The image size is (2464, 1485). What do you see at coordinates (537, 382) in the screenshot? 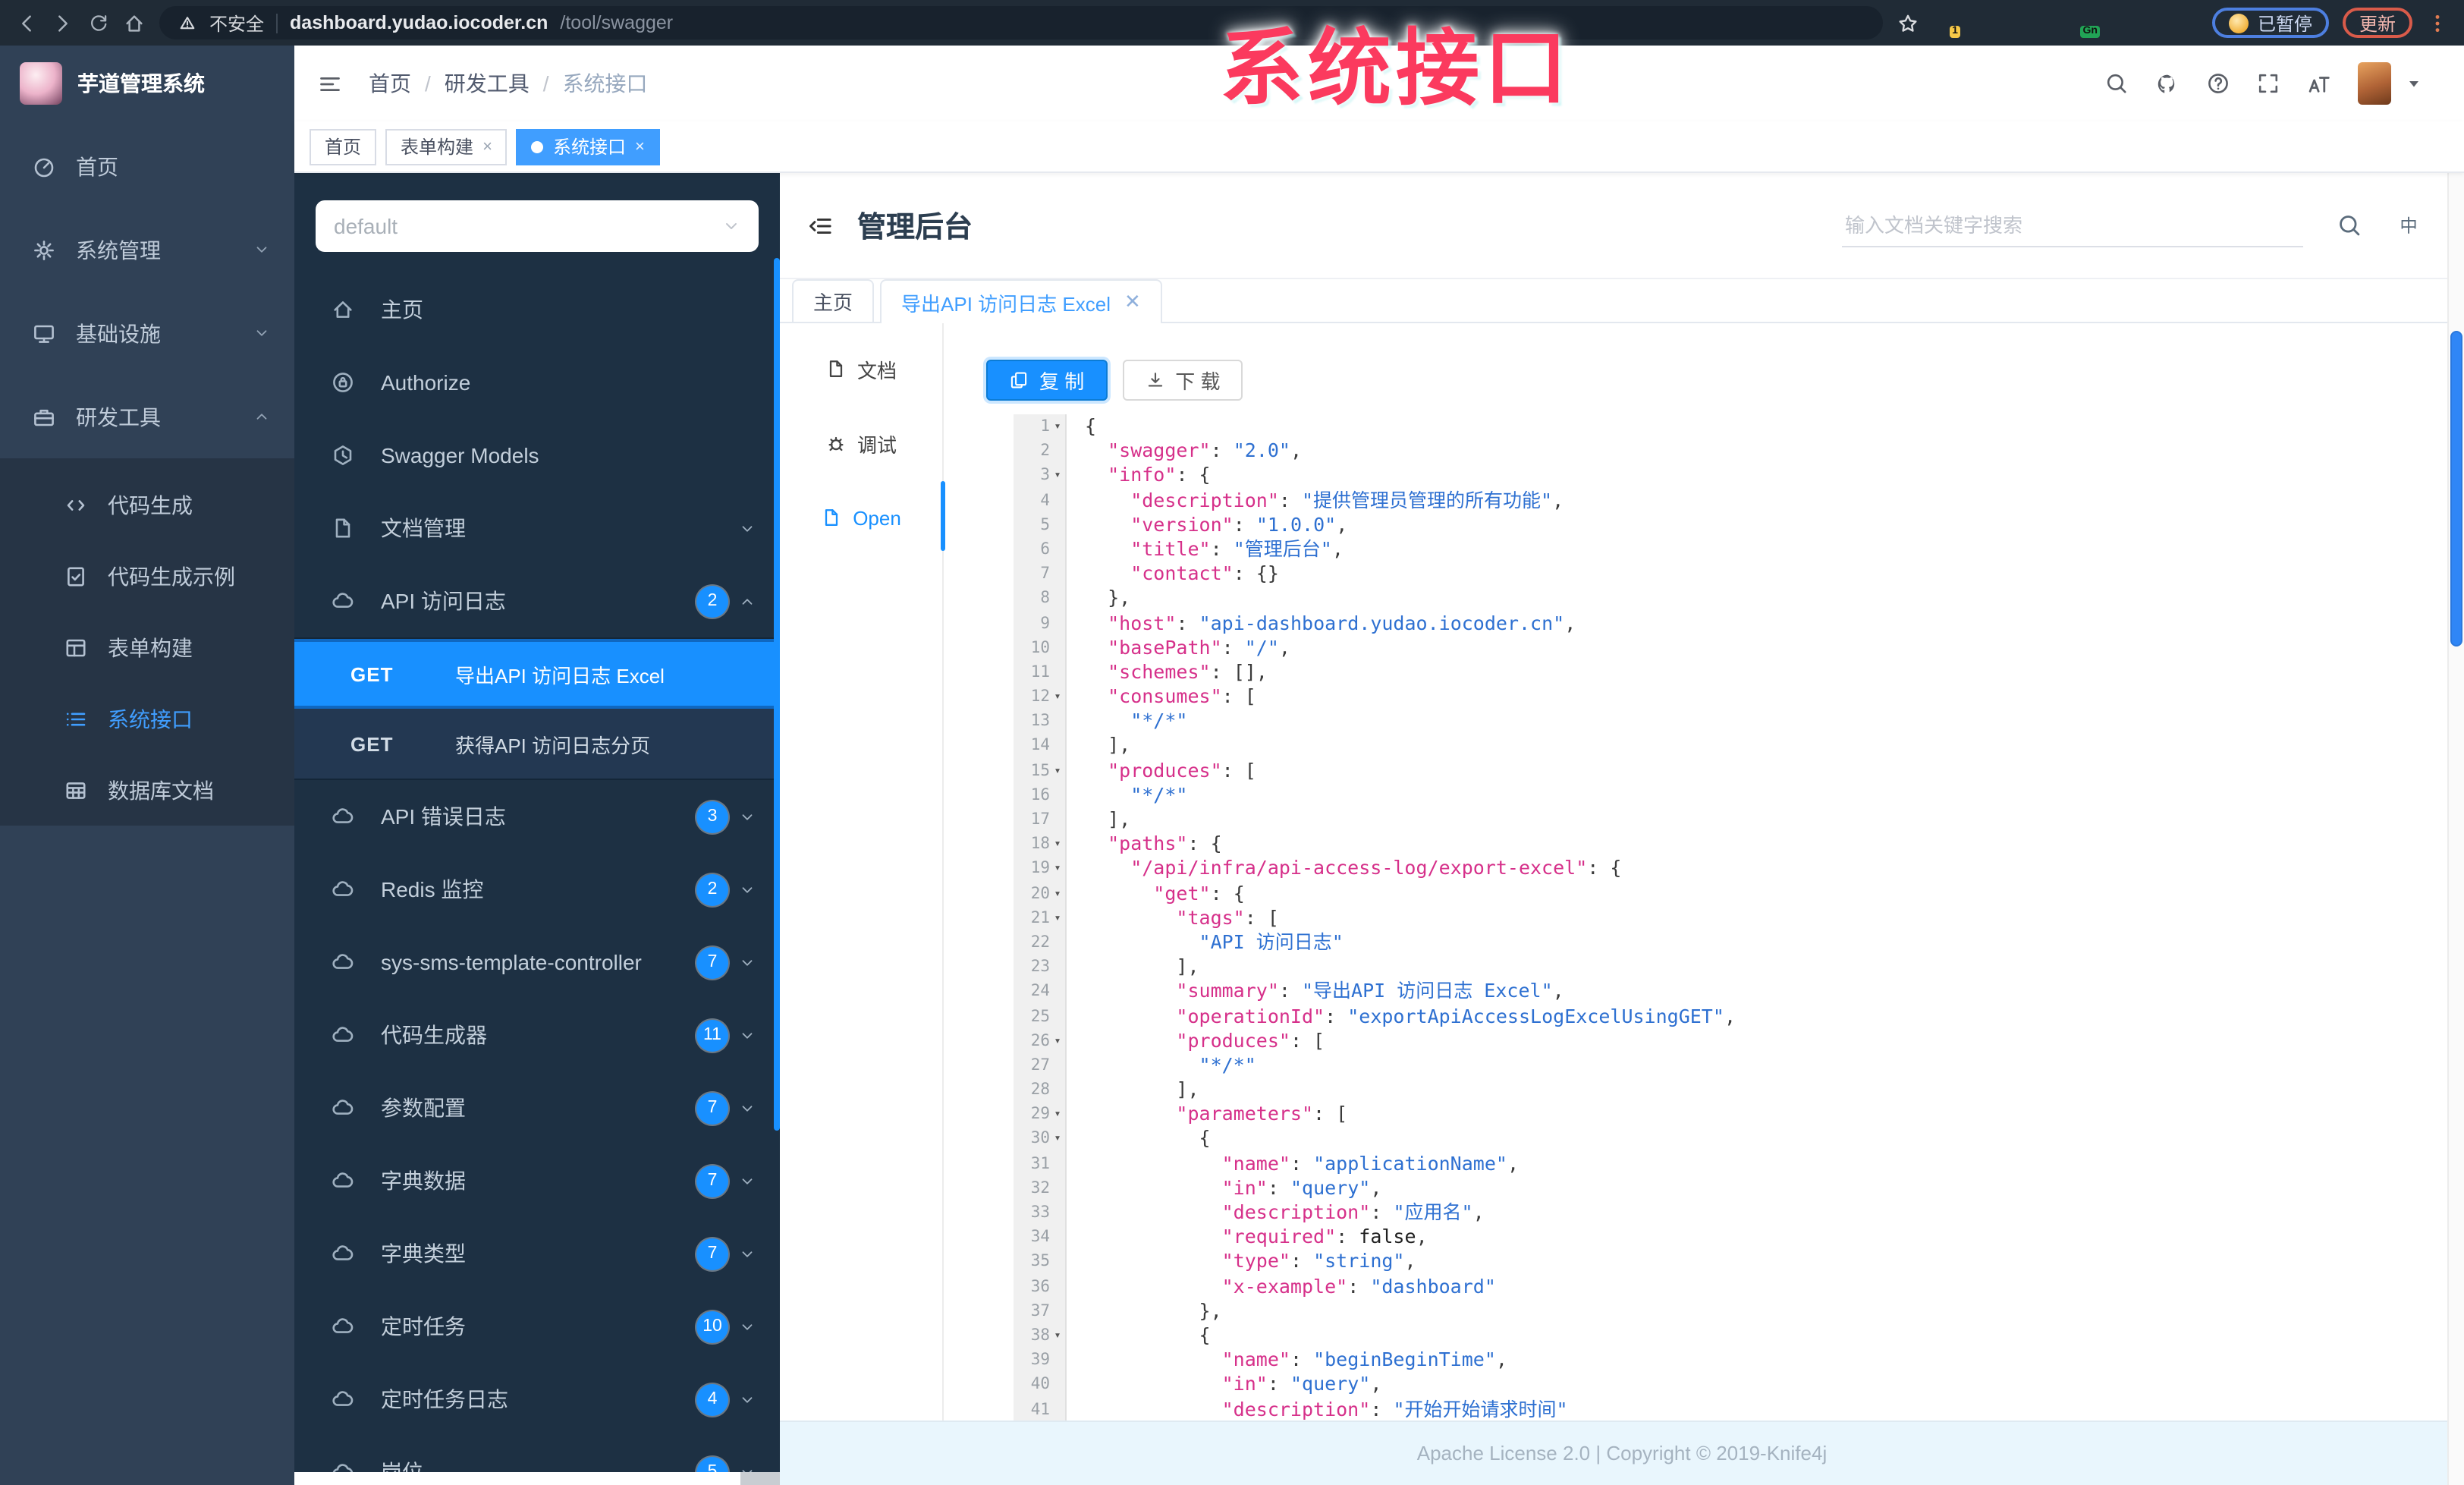
I see `swagger-group-Authorize: Authorize` at bounding box center [537, 382].